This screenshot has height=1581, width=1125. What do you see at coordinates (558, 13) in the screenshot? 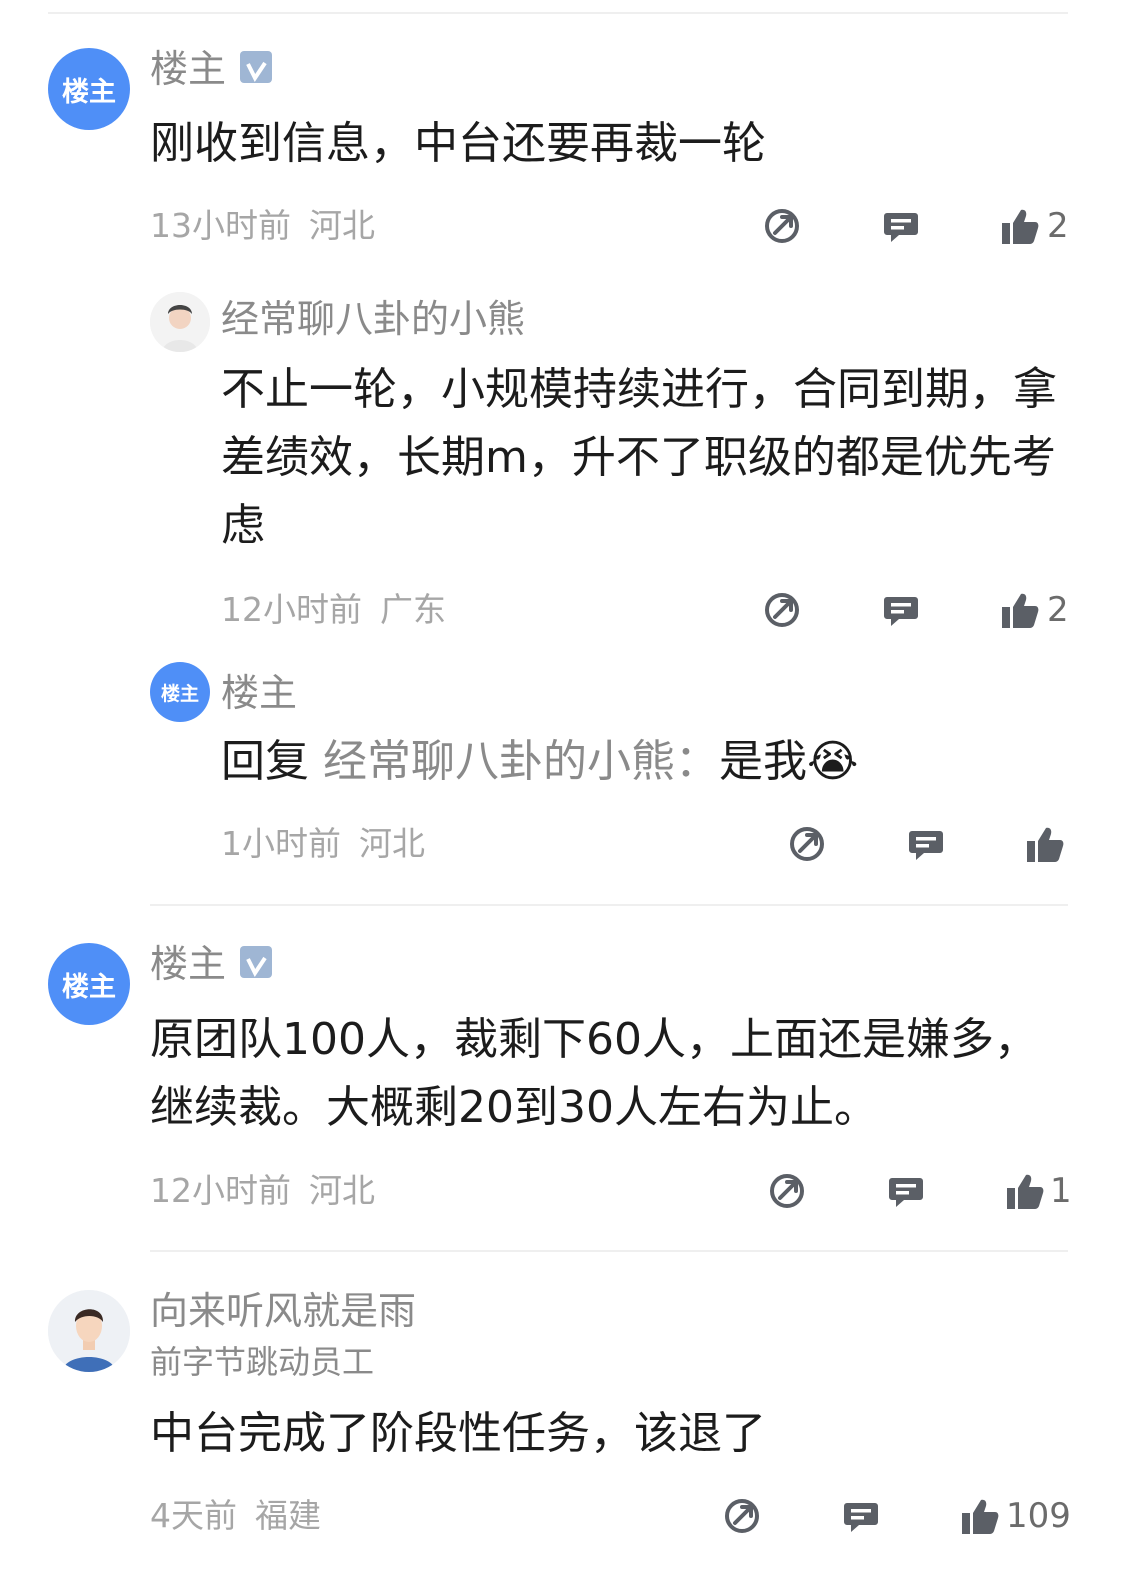
I see `top-divider` at bounding box center [558, 13].